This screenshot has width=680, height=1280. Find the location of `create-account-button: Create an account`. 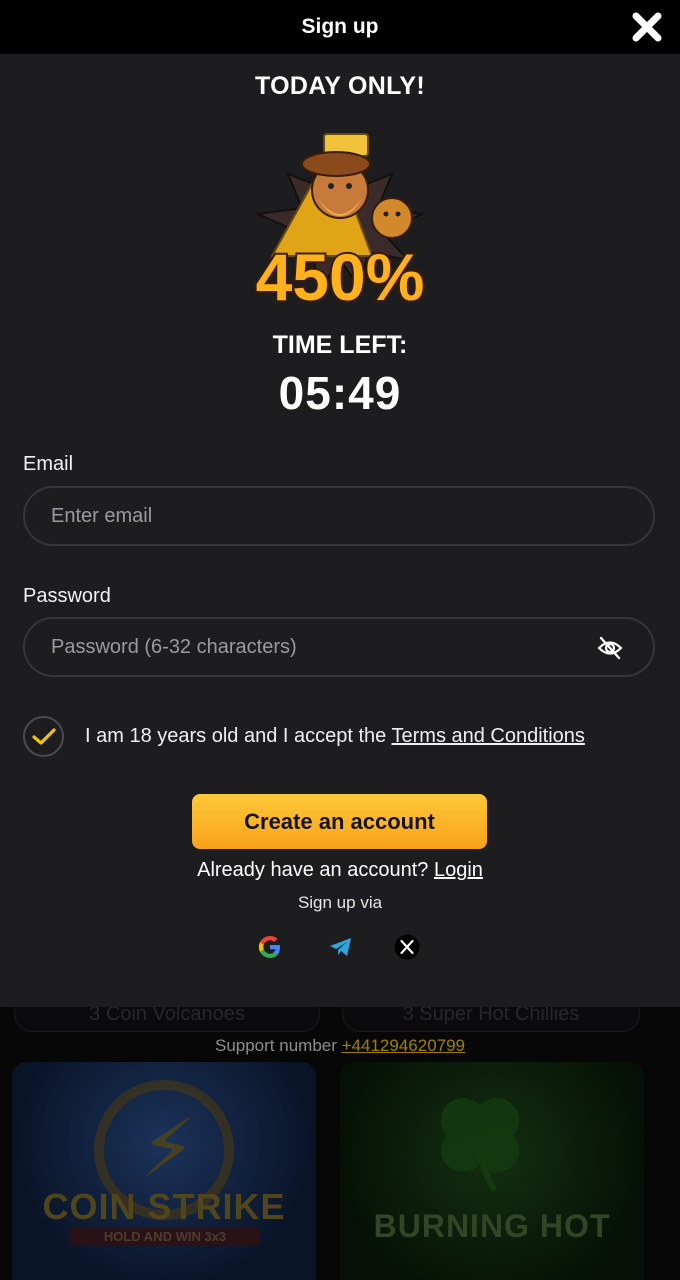

create-account-button: Create an account is located at coordinates (339, 821).